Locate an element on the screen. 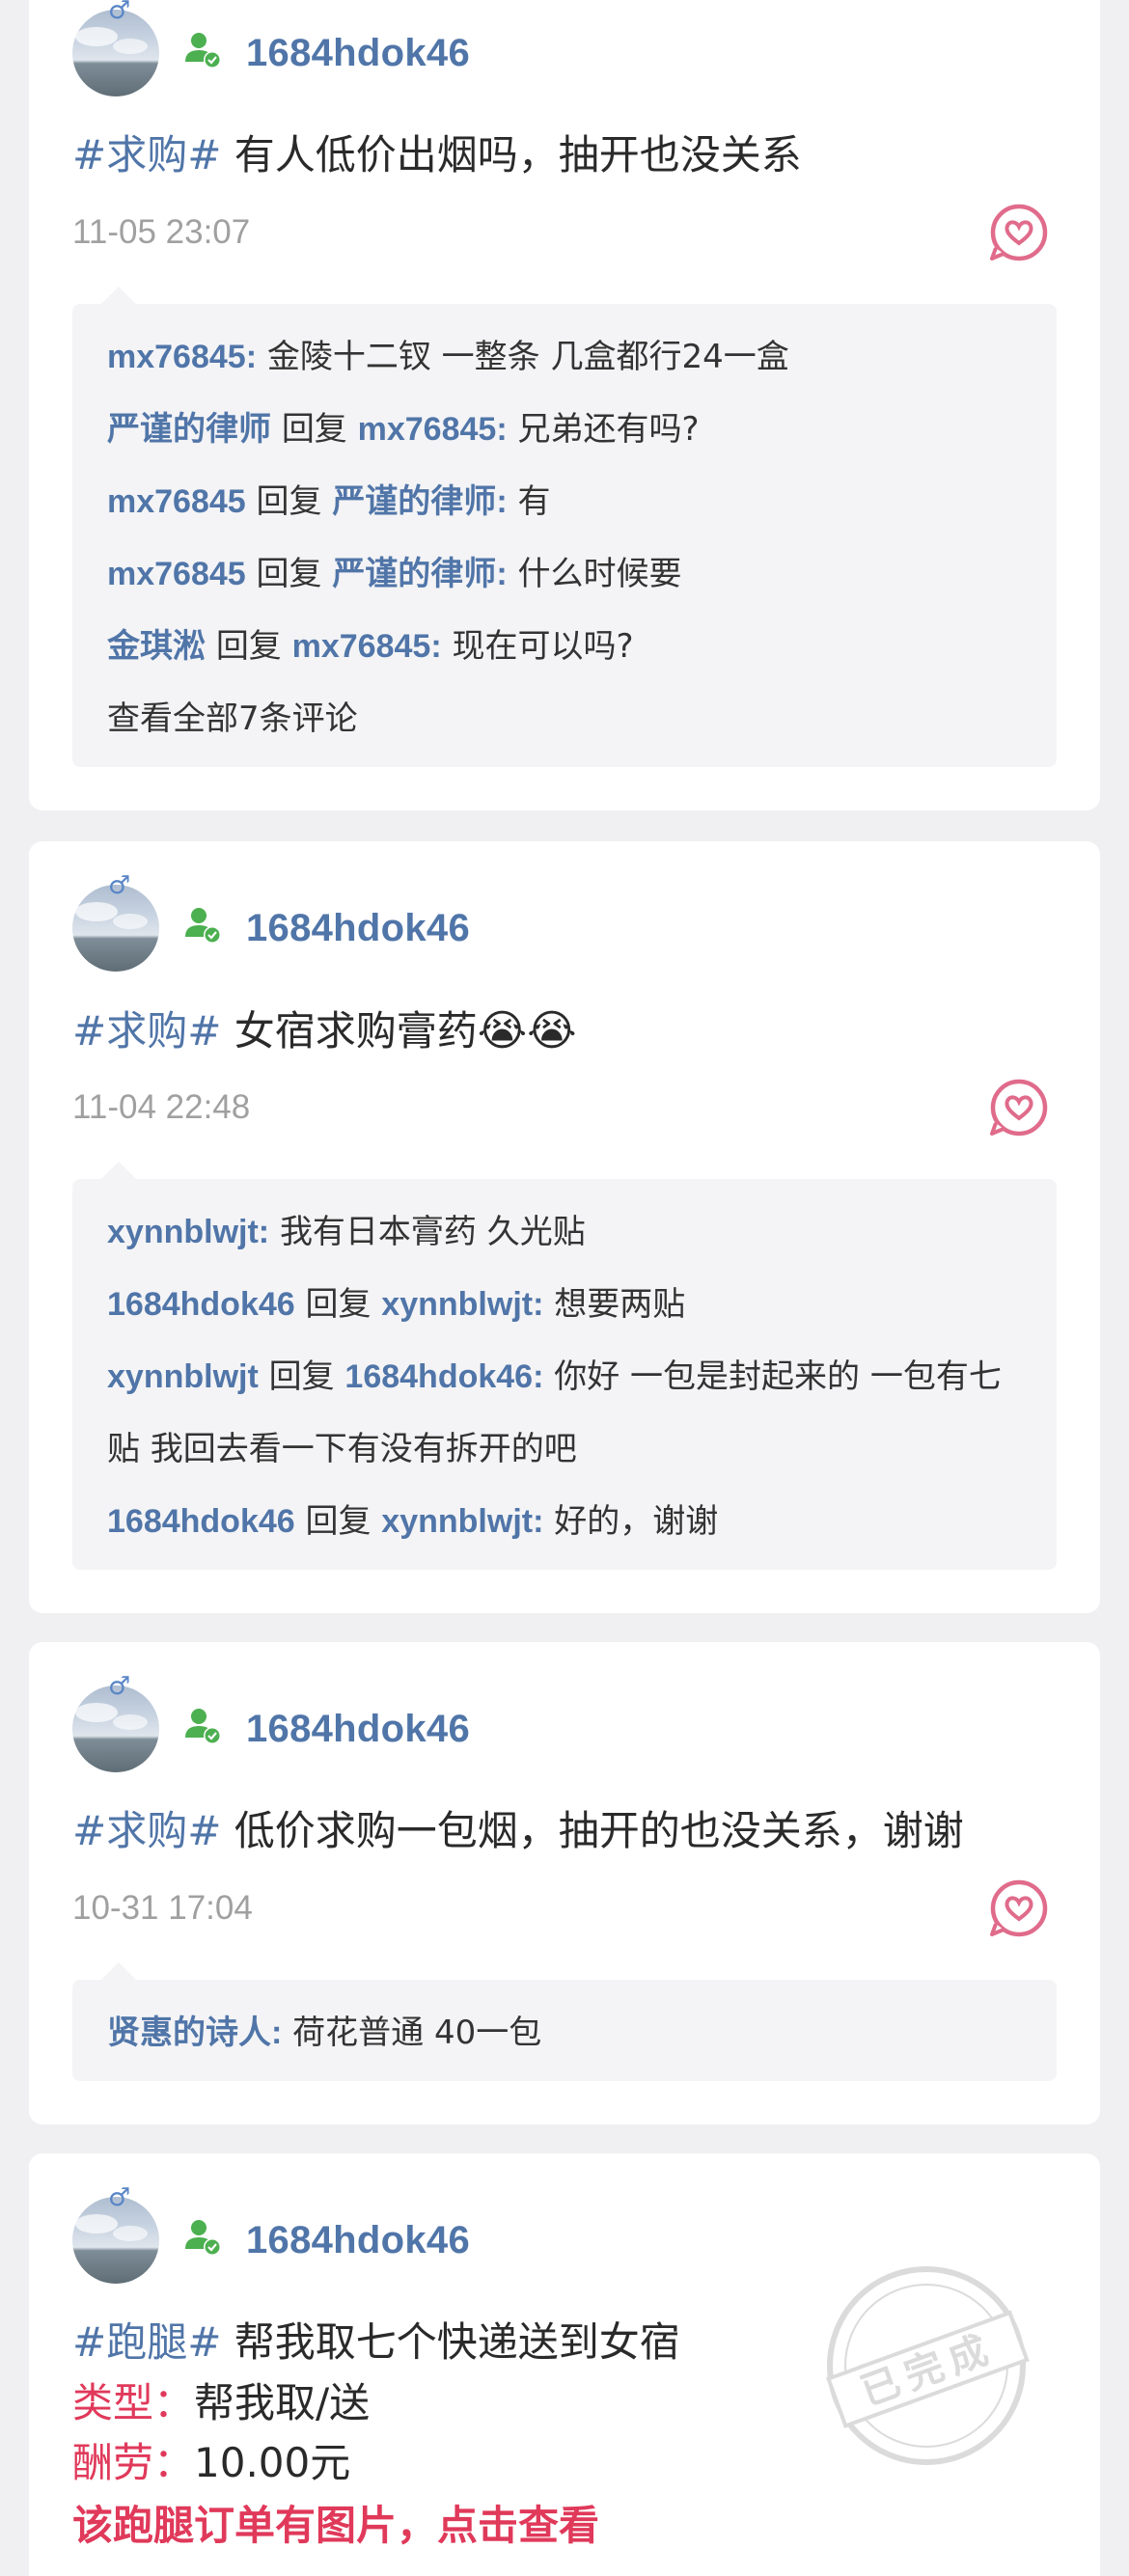  crying-emoji: 😭😭 is located at coordinates (527, 1030).